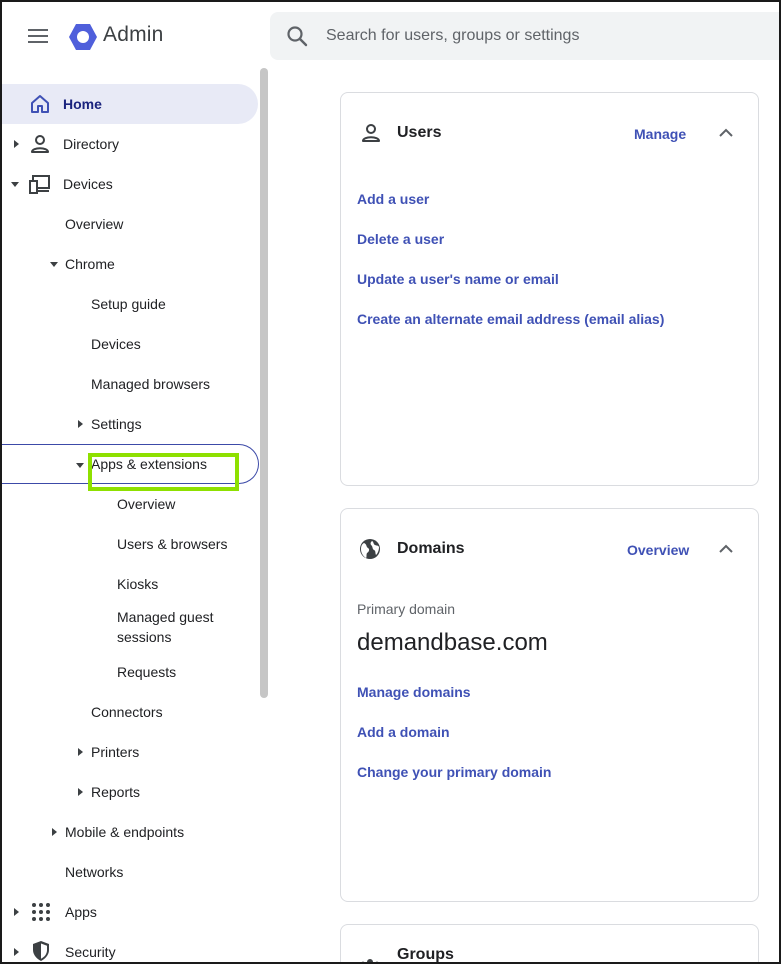 The width and height of the screenshot is (781, 964). Describe the element at coordinates (431, 548) in the screenshot. I see `card-title: Domains` at that location.